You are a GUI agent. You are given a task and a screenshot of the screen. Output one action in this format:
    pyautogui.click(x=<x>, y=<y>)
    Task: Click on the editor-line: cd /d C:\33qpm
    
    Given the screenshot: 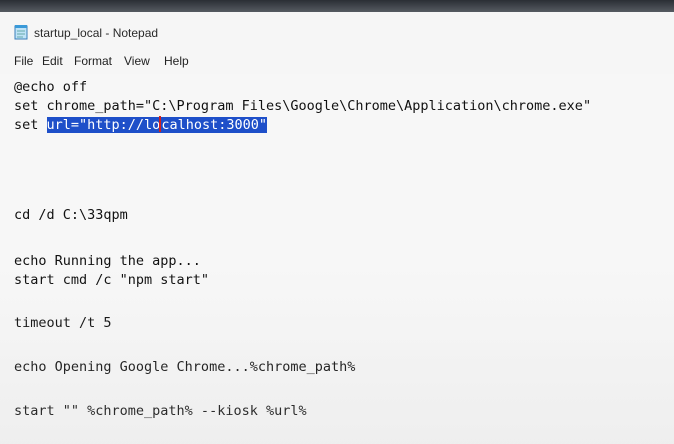 What is the action you would take?
    pyautogui.click(x=71, y=215)
    